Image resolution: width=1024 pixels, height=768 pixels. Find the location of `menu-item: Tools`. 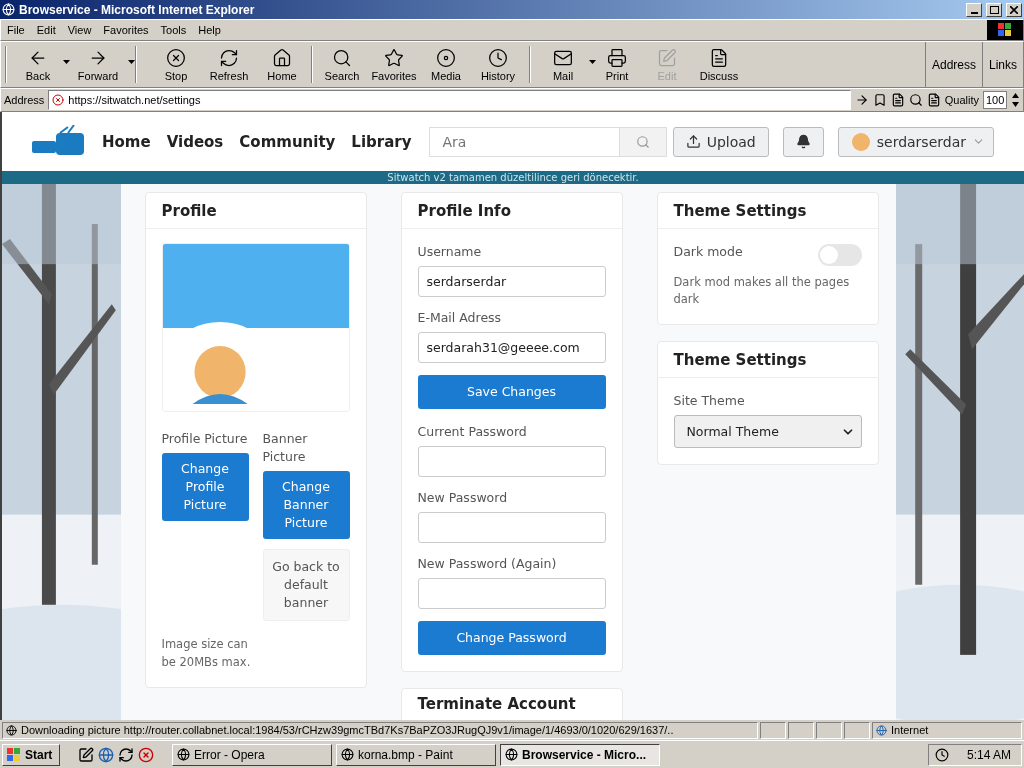

menu-item: Tools is located at coordinates (173, 30).